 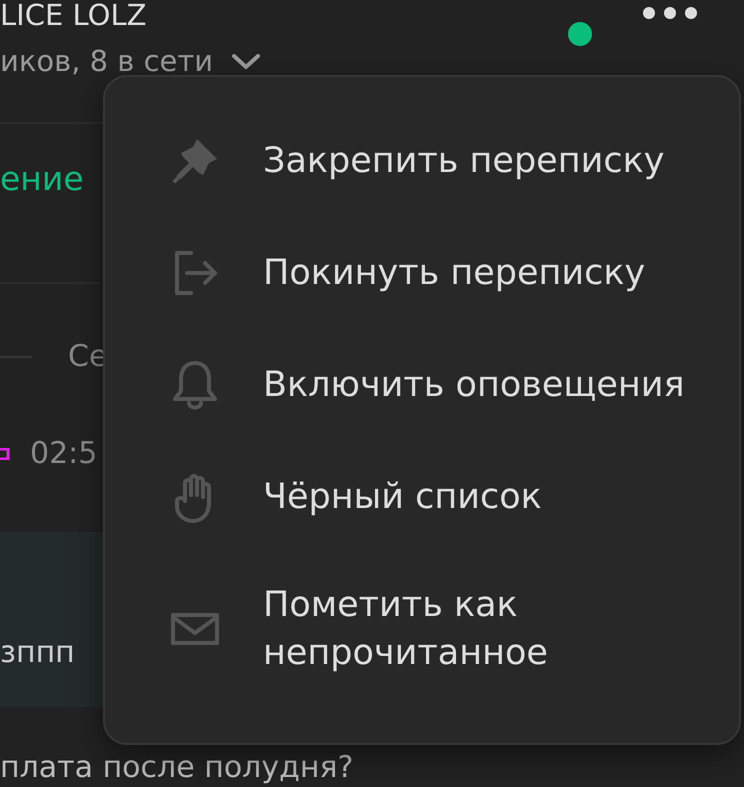 I want to click on status-icon, so click(x=5, y=454).